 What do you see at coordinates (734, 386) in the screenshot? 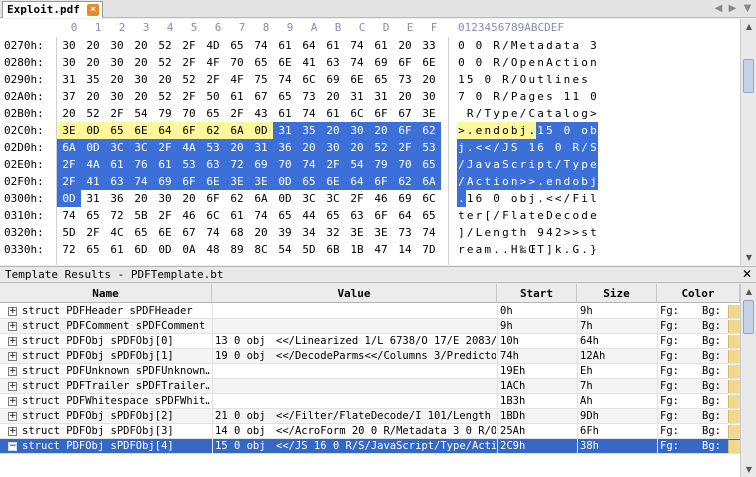
I see `color-swatch` at bounding box center [734, 386].